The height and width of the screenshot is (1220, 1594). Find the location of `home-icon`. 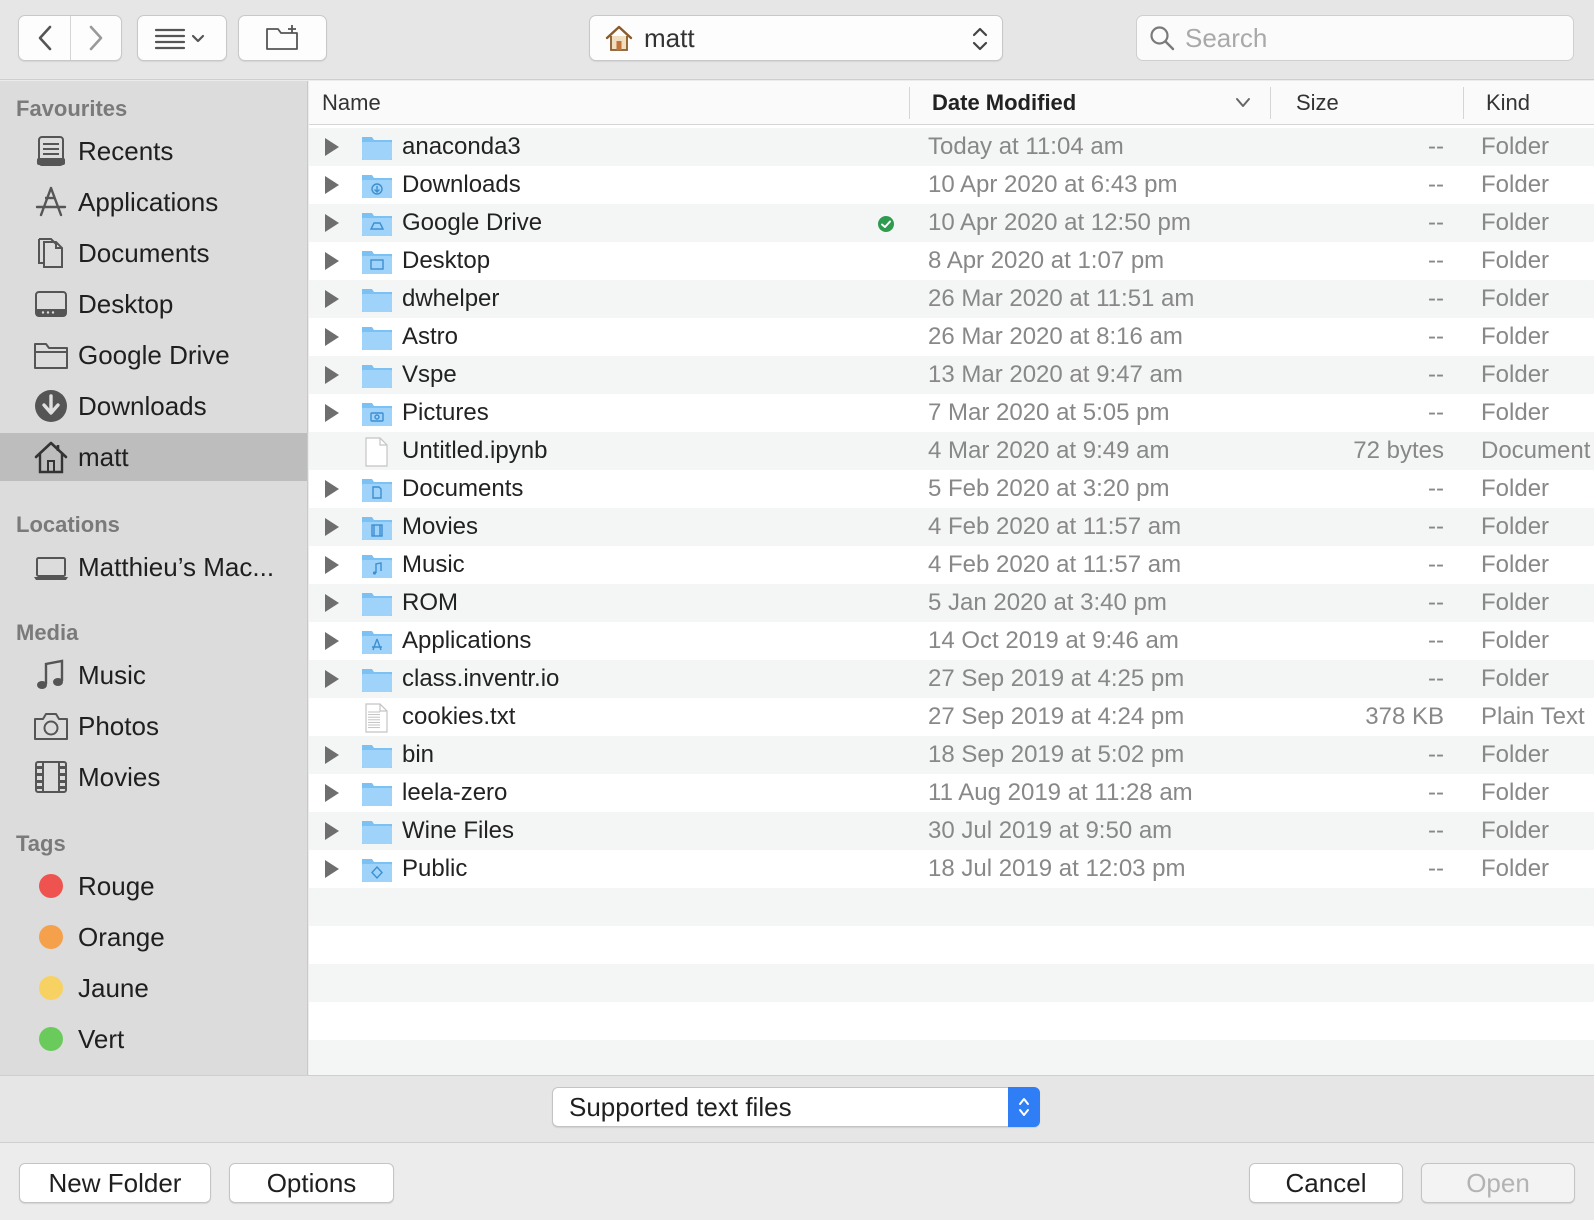

home-icon is located at coordinates (619, 38).